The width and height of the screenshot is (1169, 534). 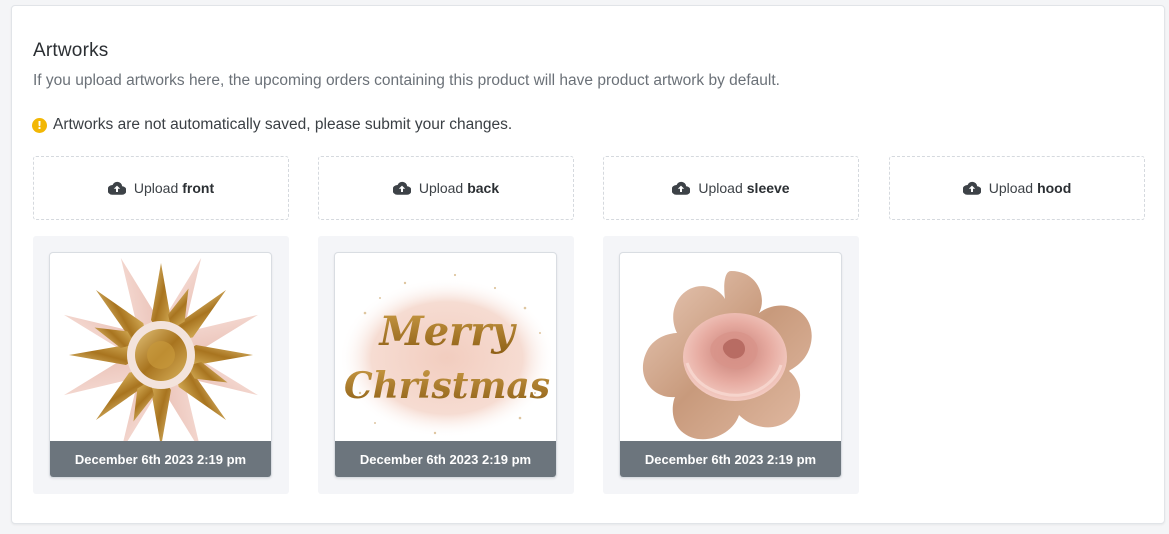 I want to click on upload-back-button: Upload back, so click(x=446, y=188).